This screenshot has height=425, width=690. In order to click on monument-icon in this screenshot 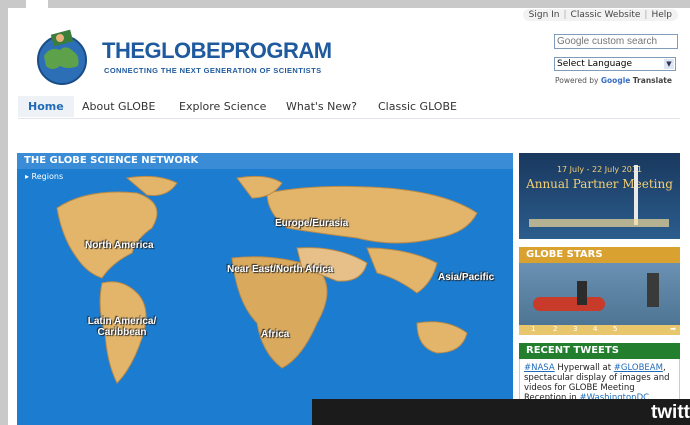, I will do `click(636, 195)`.